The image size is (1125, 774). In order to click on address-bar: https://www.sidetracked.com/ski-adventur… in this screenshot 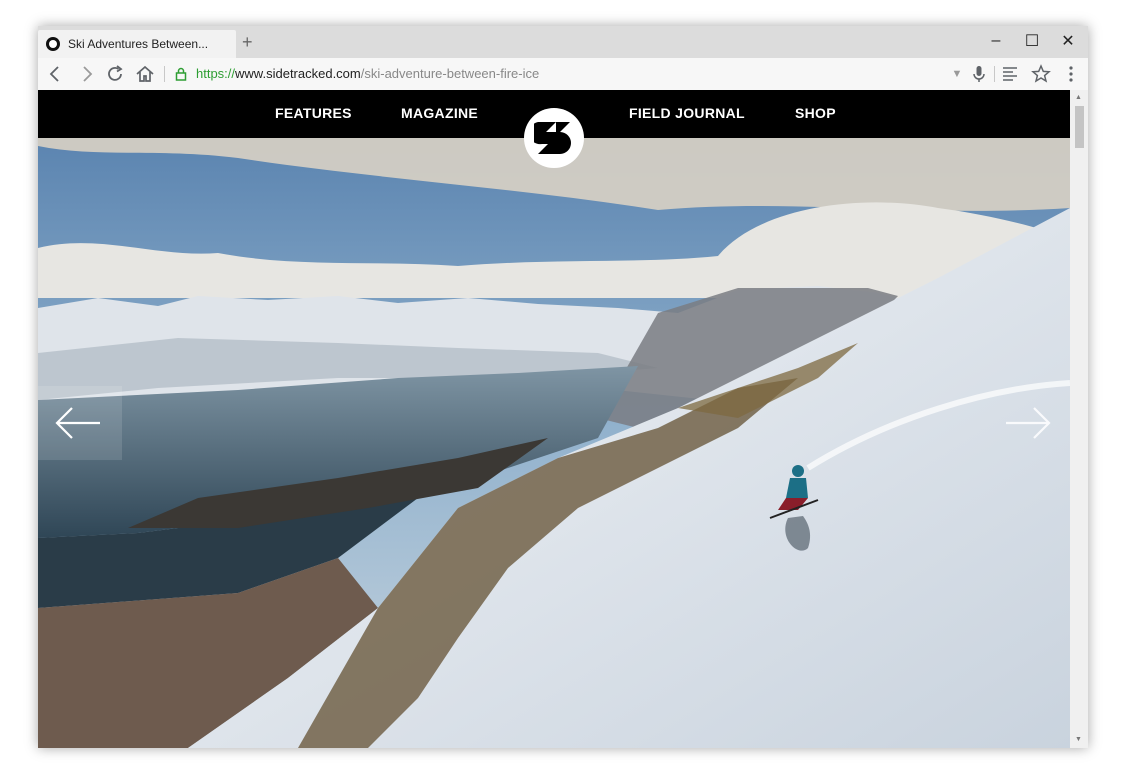, I will do `click(367, 73)`.